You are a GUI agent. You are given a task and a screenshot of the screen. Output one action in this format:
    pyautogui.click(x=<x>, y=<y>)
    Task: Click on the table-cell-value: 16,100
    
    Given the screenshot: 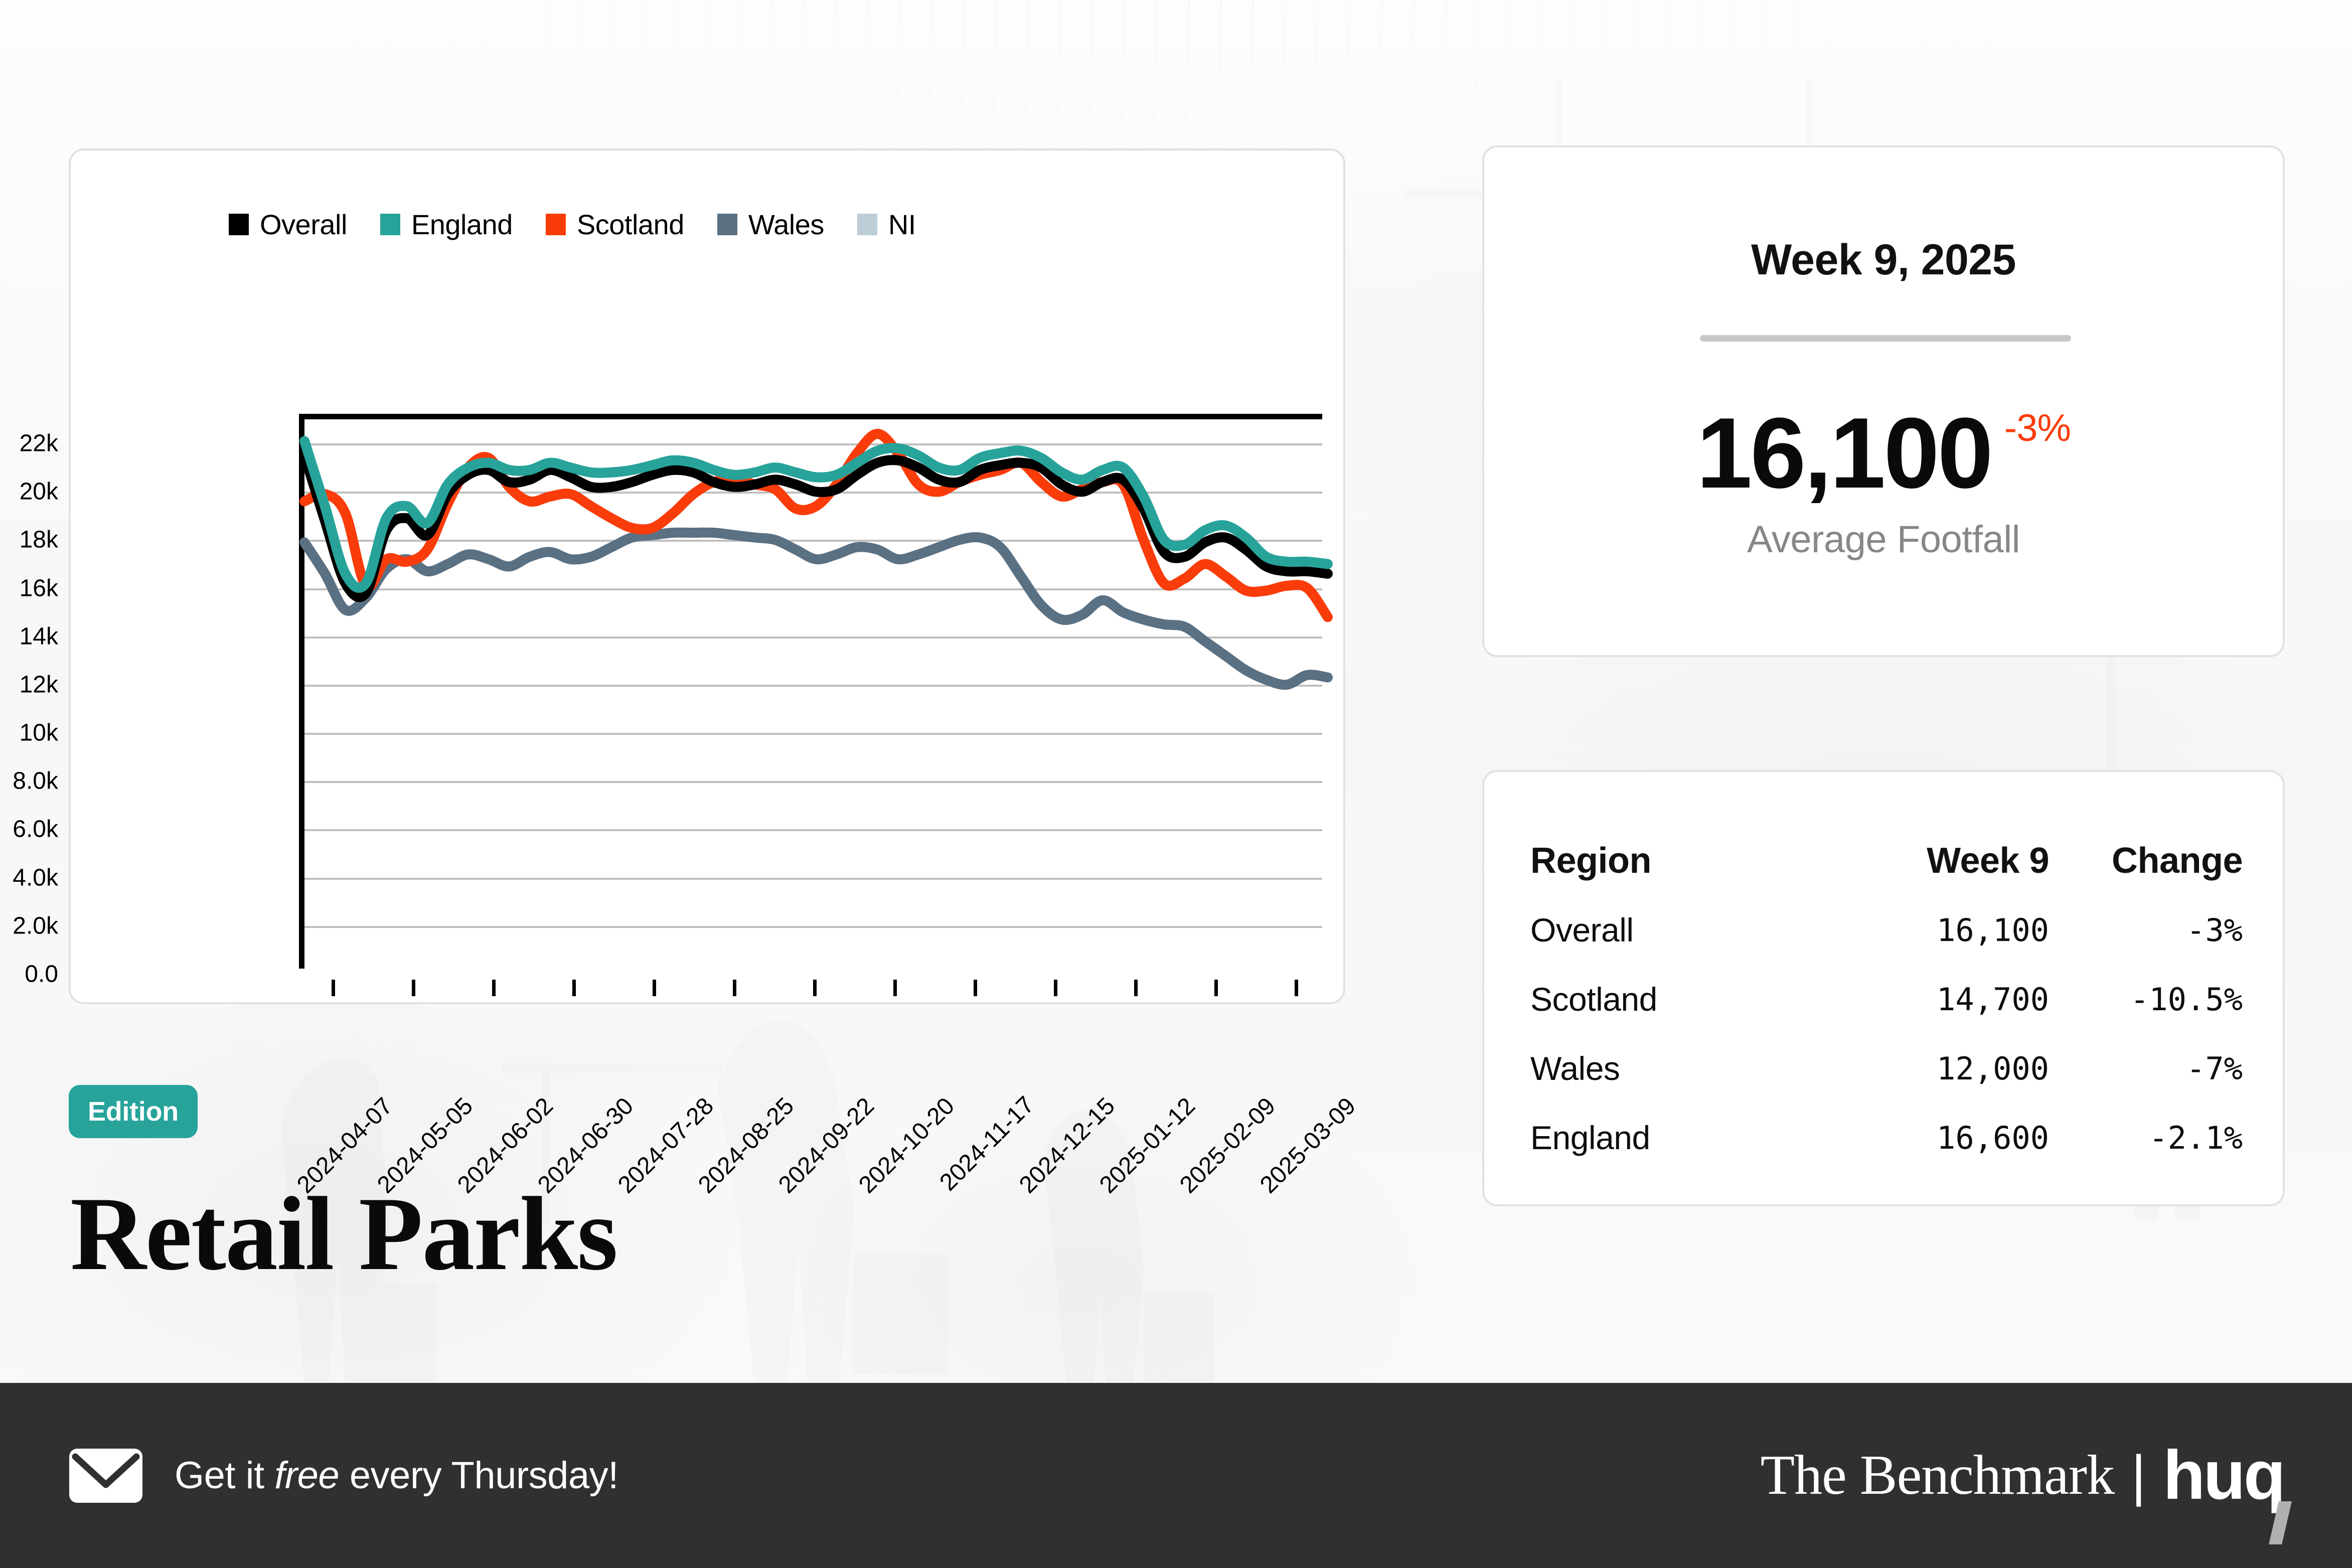 What is the action you would take?
    pyautogui.click(x=1993, y=930)
    